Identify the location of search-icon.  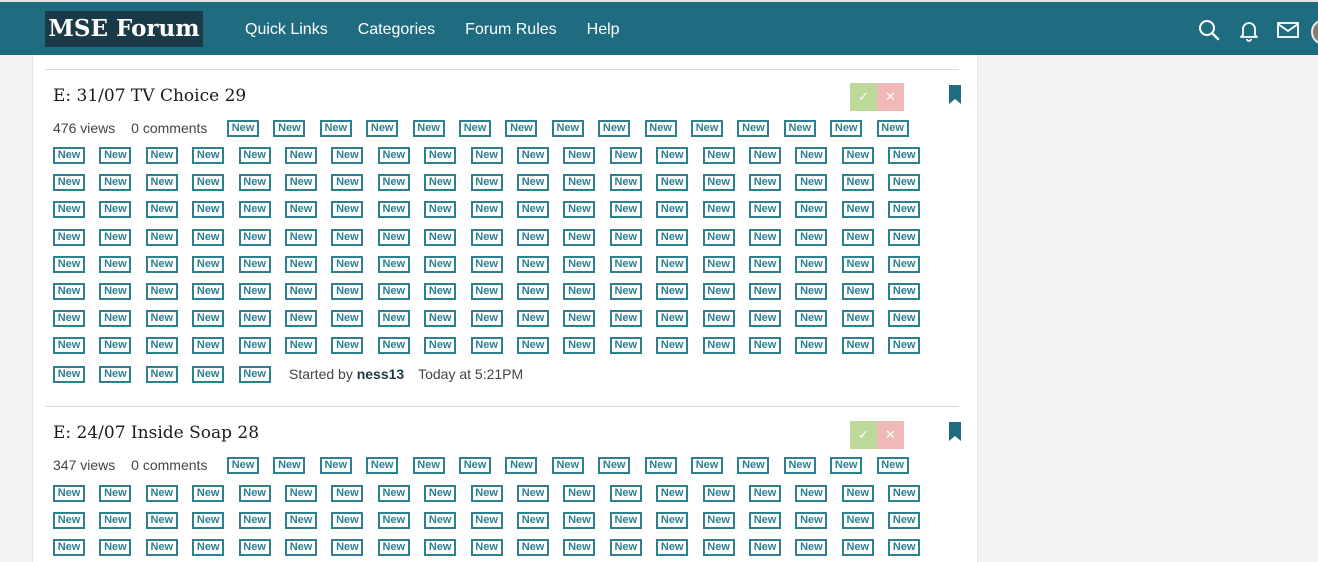
(1209, 30).